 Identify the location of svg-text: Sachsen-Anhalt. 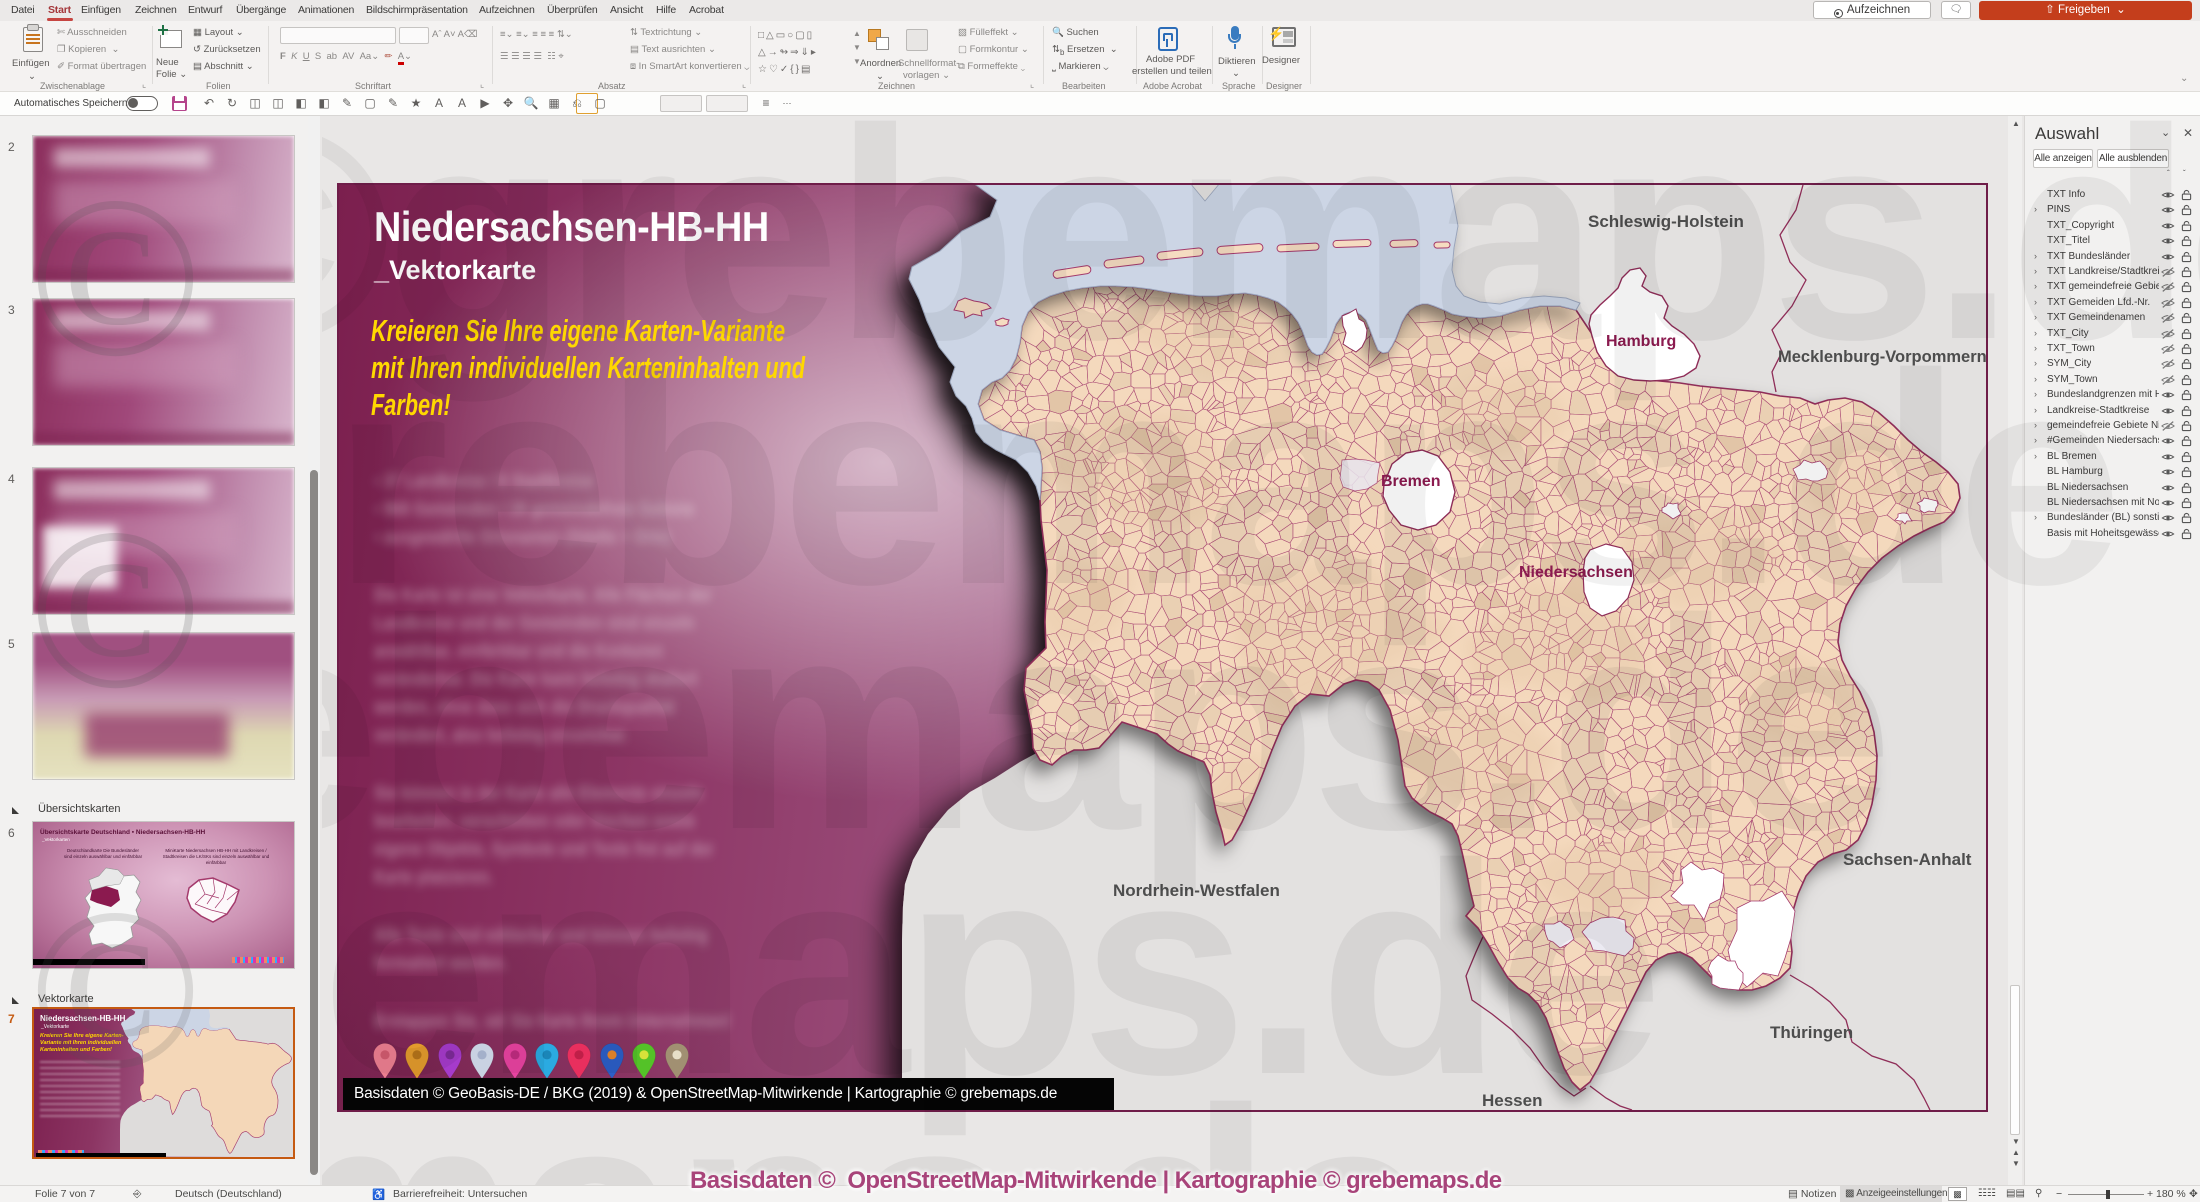
(1907, 859).